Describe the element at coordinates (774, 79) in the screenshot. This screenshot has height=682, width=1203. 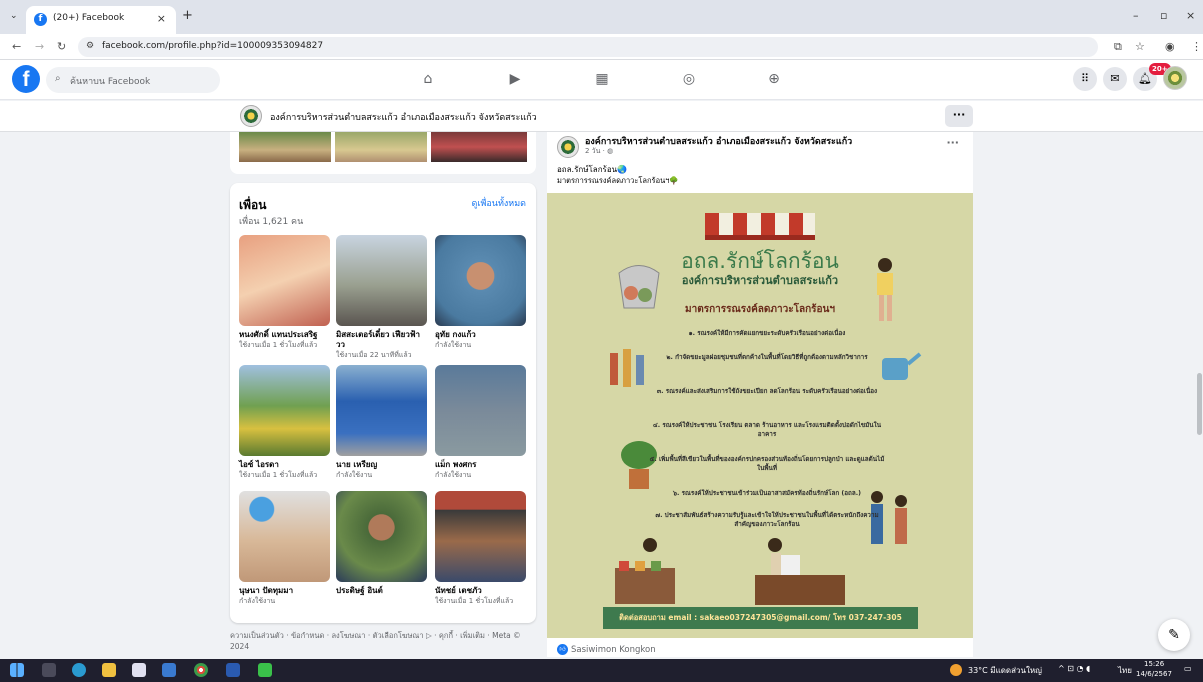
I see `gaming-icon: ⊕` at that location.